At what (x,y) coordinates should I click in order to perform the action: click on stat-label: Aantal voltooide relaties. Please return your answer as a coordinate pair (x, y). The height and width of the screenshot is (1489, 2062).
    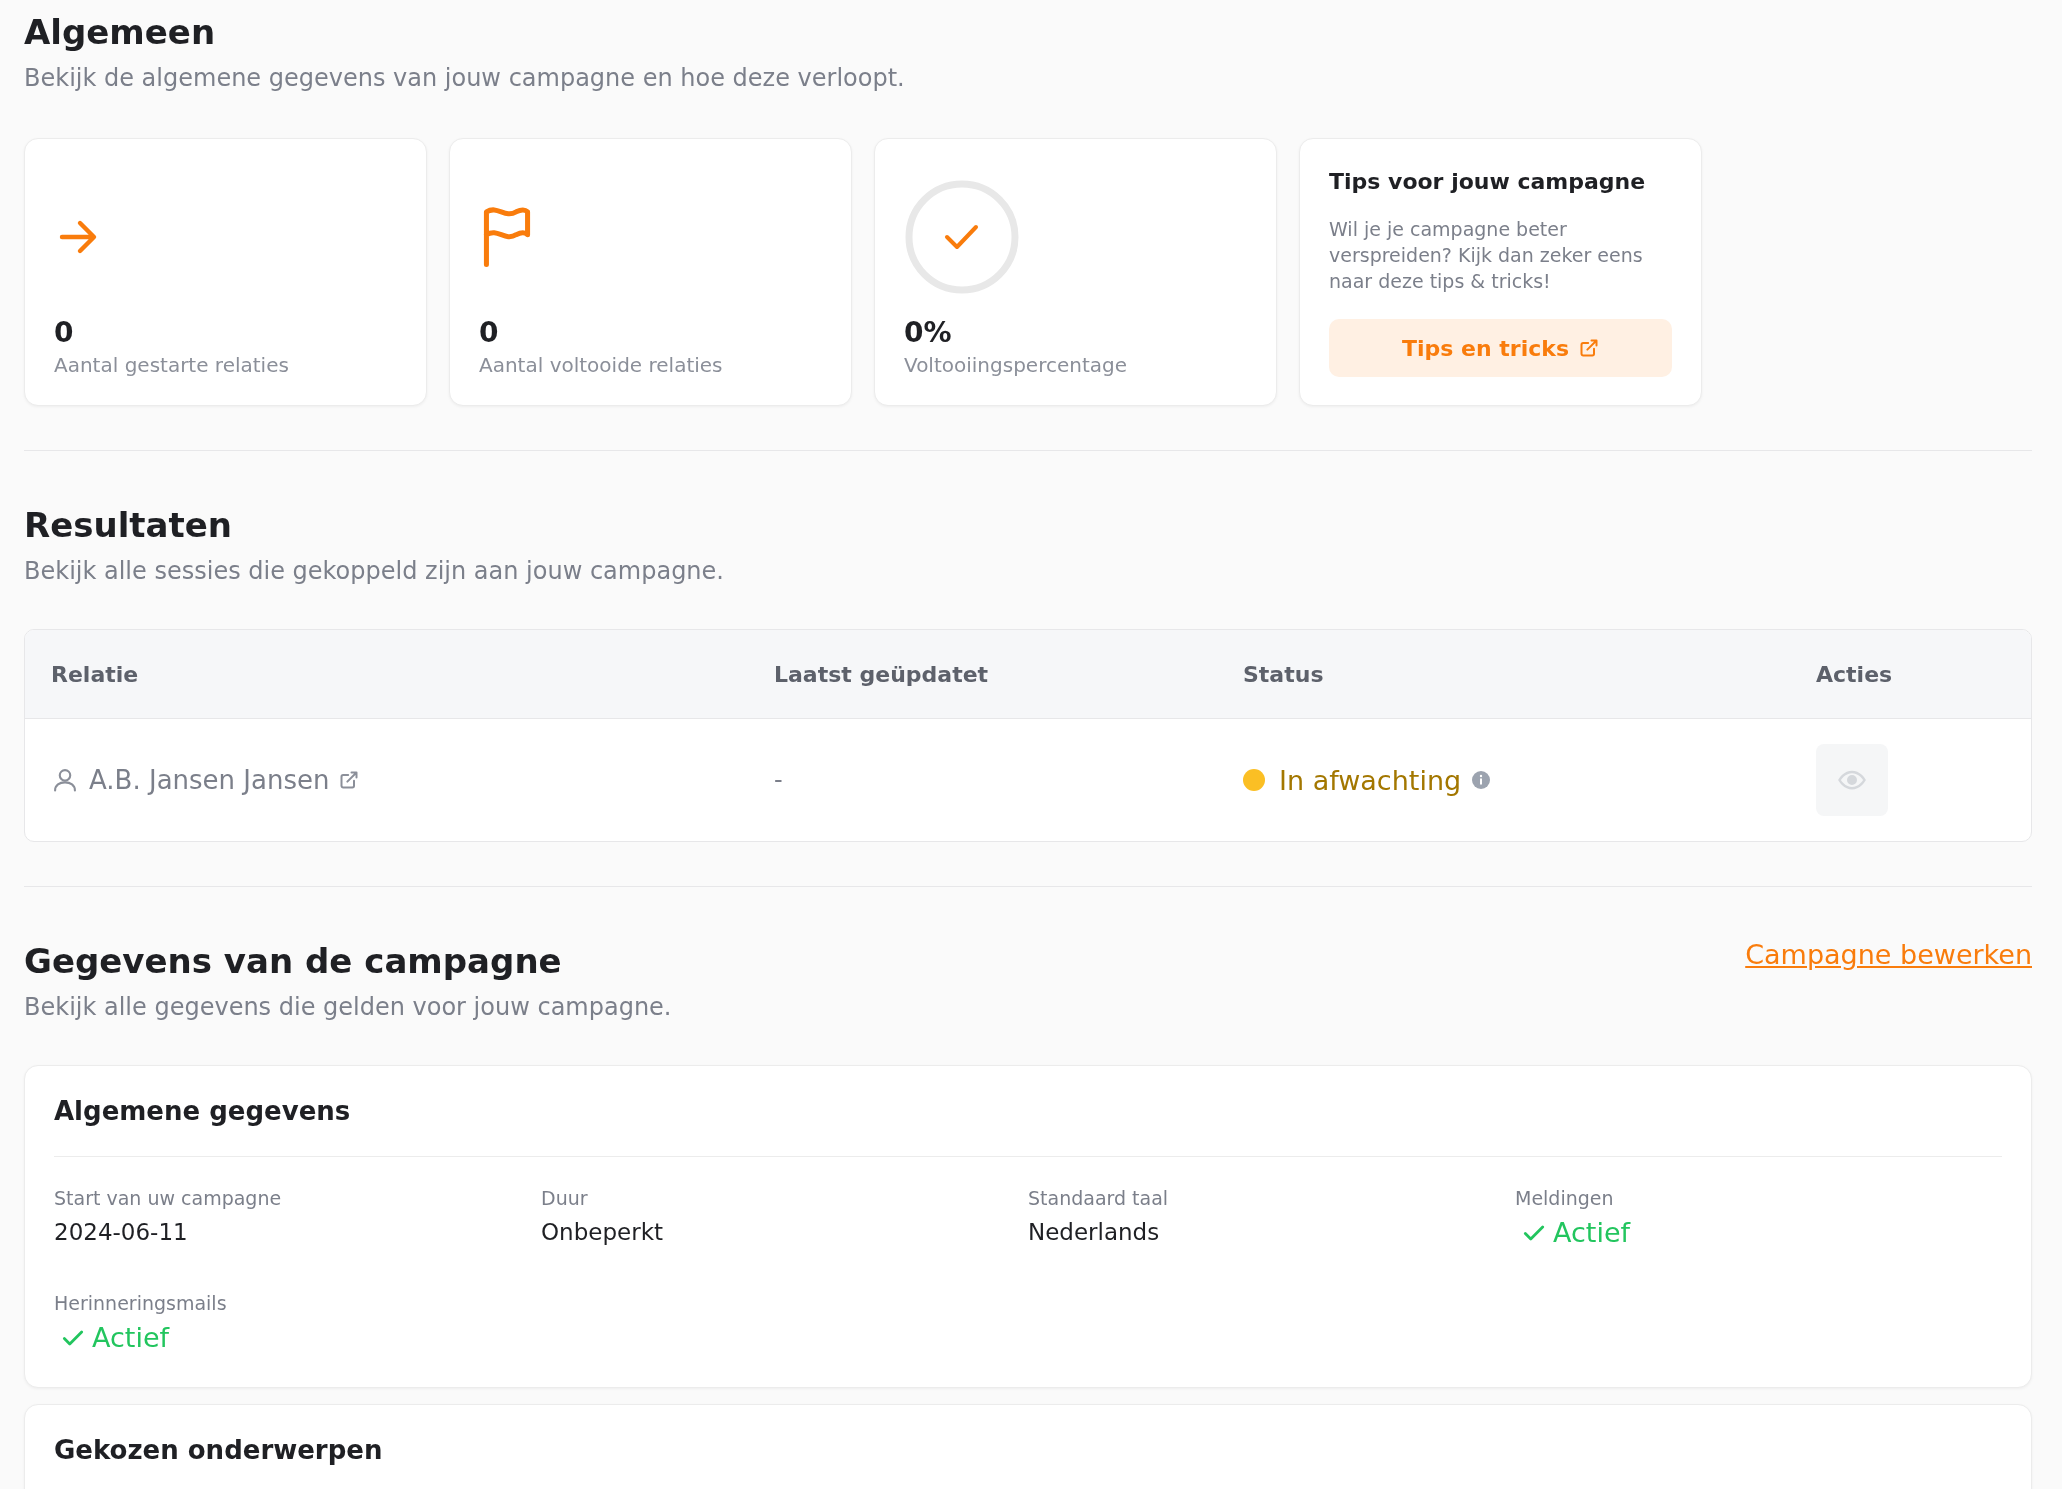
    Looking at the image, I should click on (601, 365).